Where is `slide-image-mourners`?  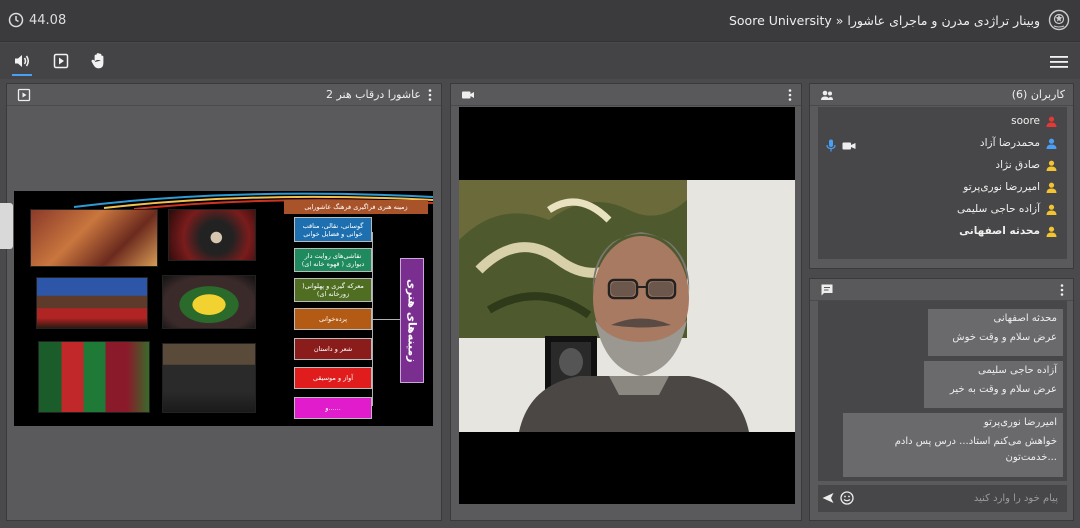
slide-image-mourners is located at coordinates (209, 378).